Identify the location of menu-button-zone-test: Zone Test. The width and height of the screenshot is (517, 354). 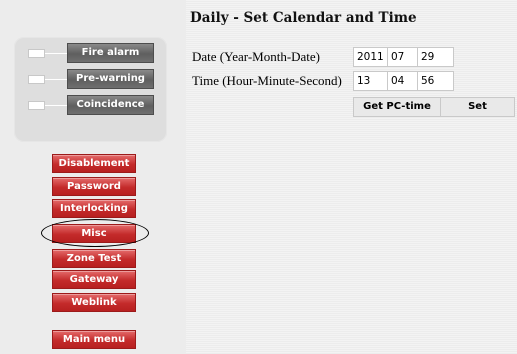
(94, 258).